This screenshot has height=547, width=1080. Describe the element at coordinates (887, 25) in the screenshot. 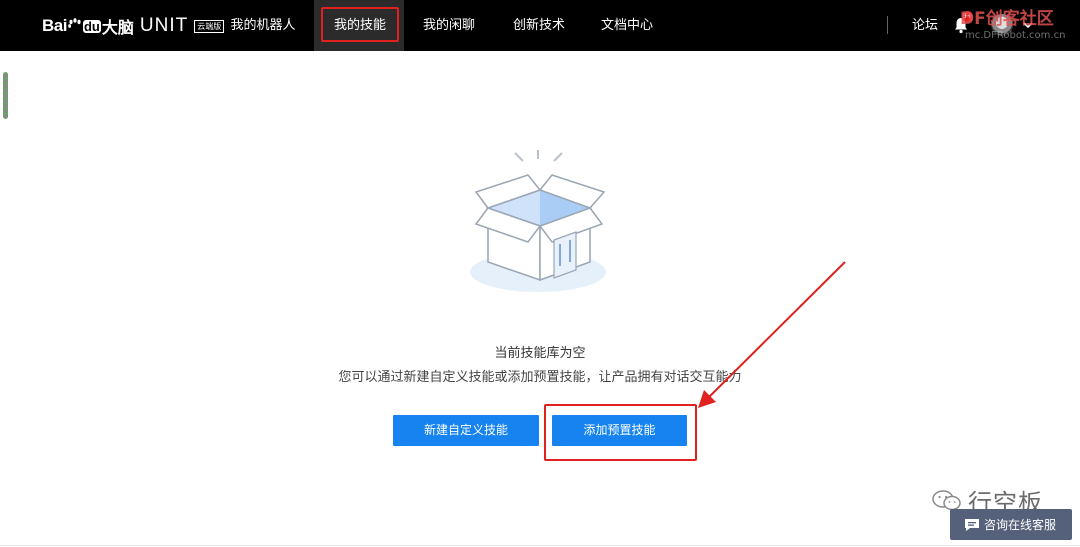

I see `nav-divider` at that location.